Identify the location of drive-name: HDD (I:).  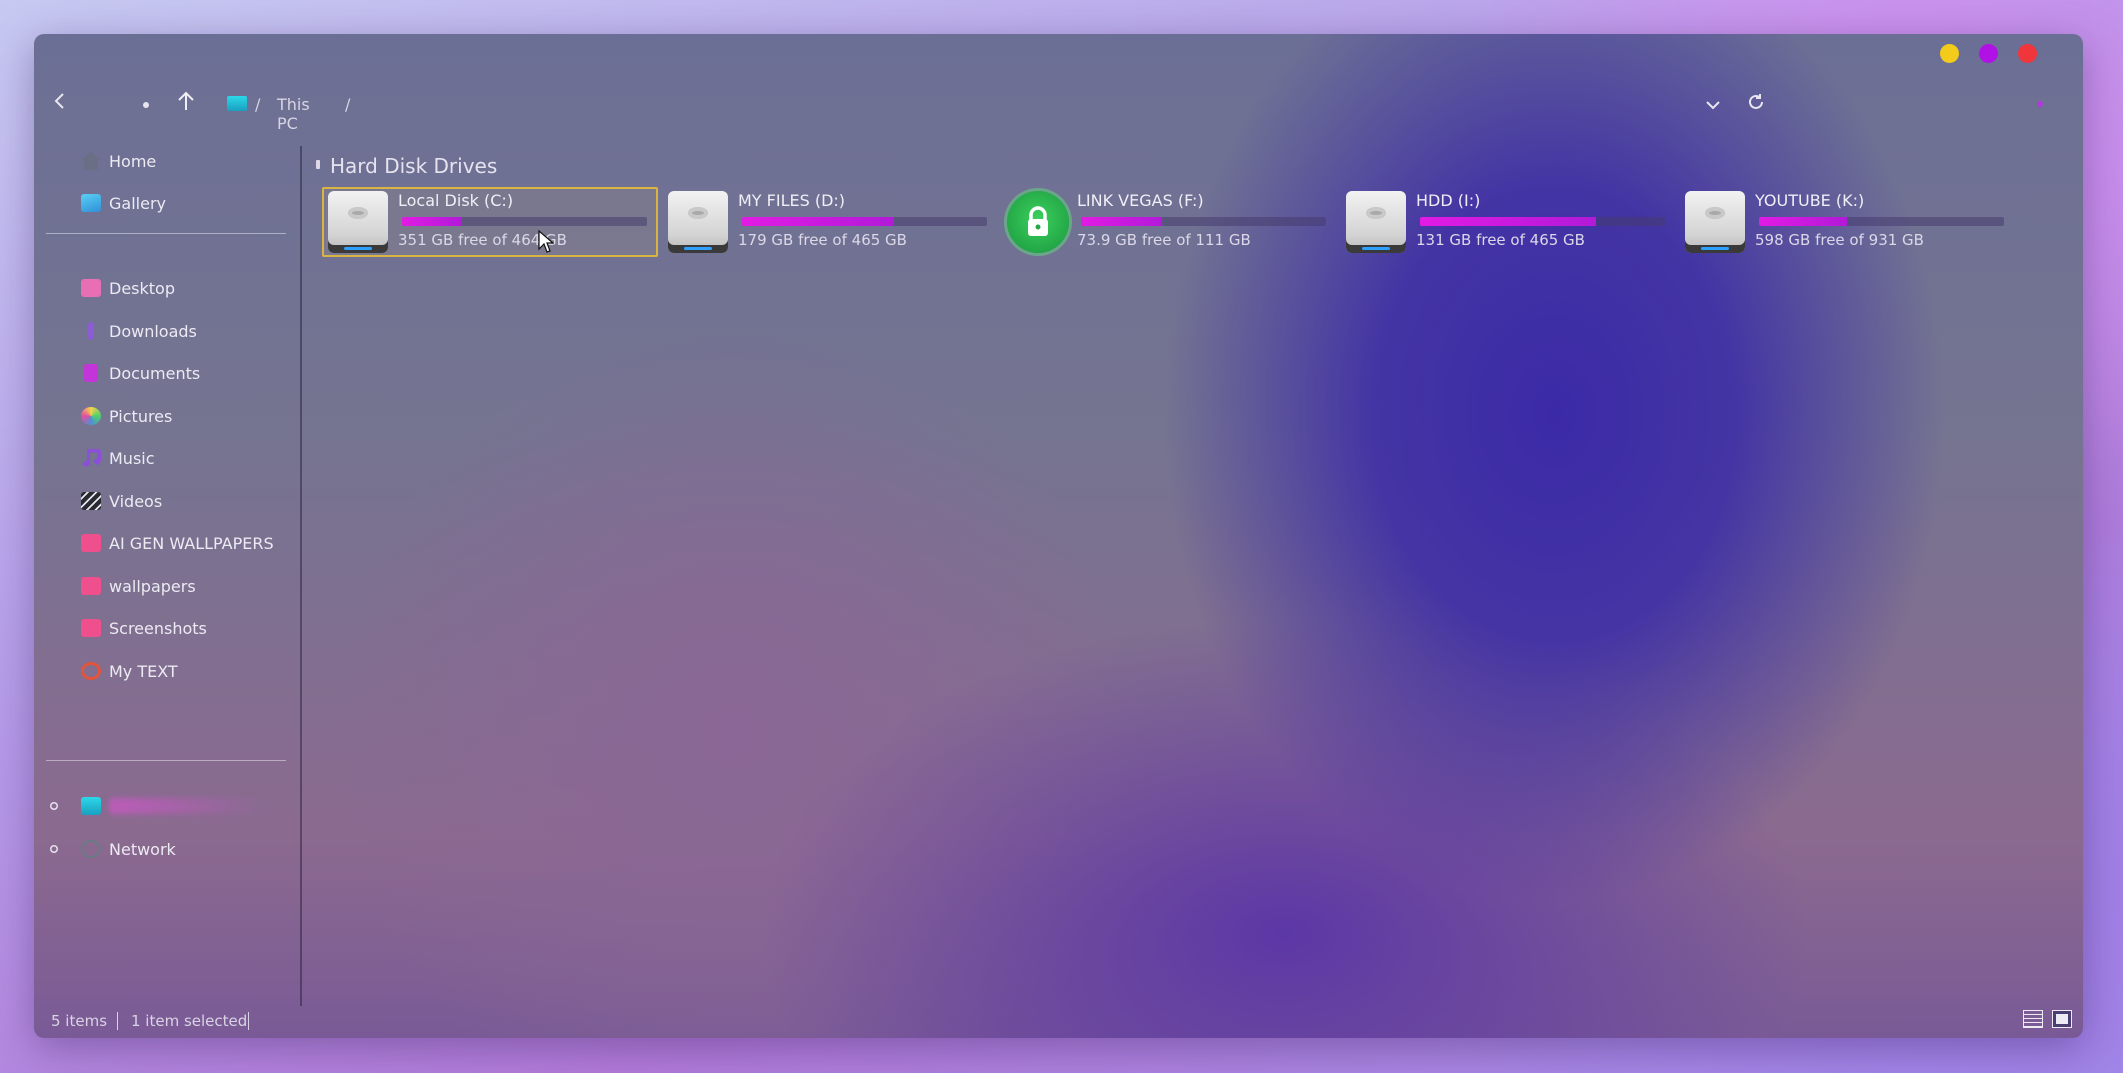
(1448, 200).